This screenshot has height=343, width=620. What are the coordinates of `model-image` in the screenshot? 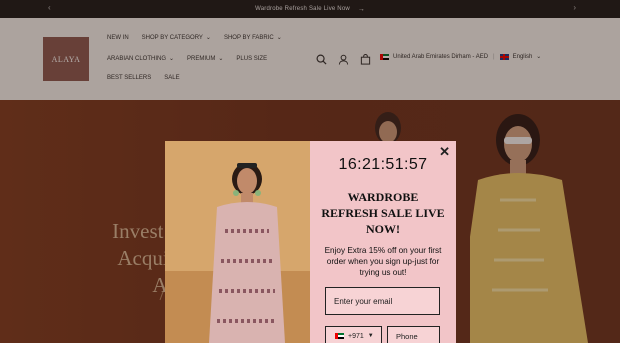 It's located at (237, 242).